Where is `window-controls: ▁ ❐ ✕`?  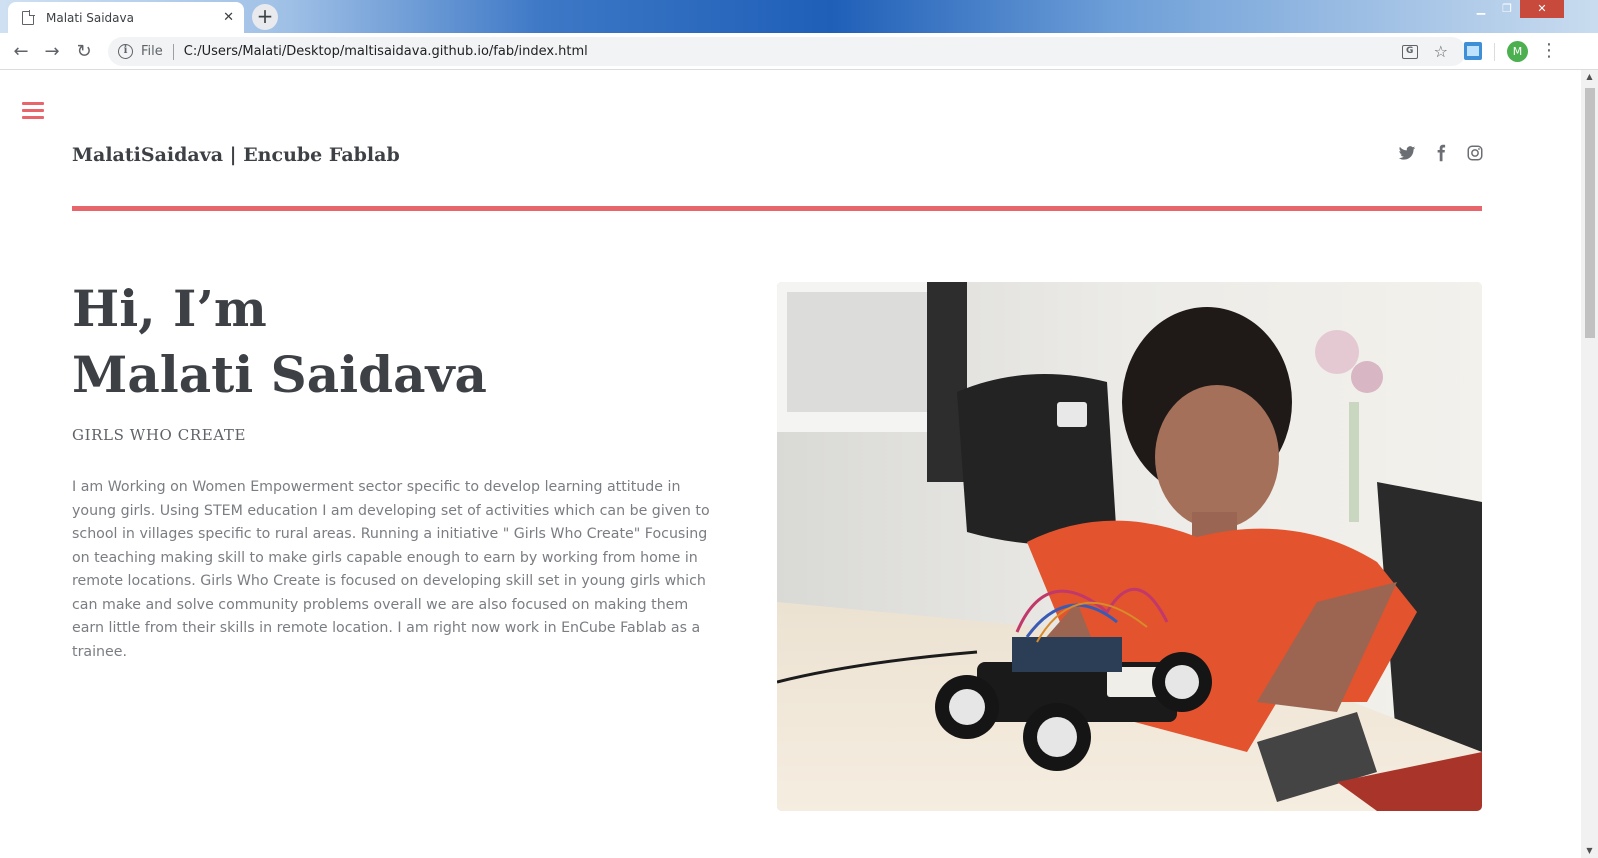
window-controls: ▁ ❐ ✕ is located at coordinates (1516, 9).